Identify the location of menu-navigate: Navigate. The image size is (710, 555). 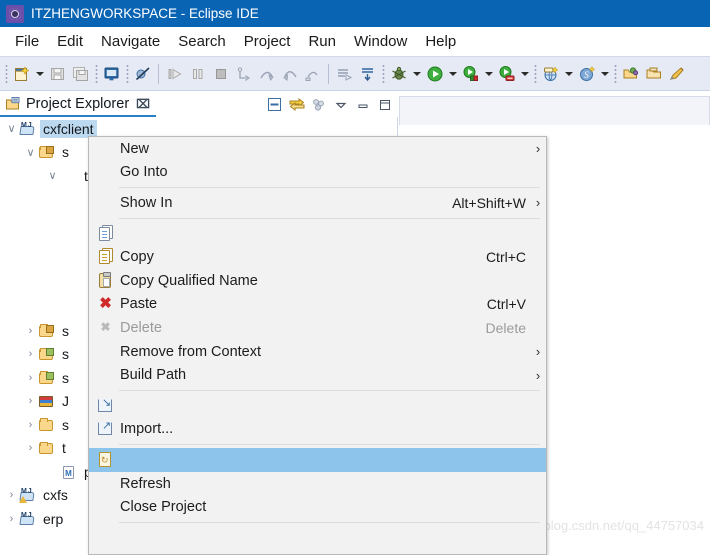
(130, 41).